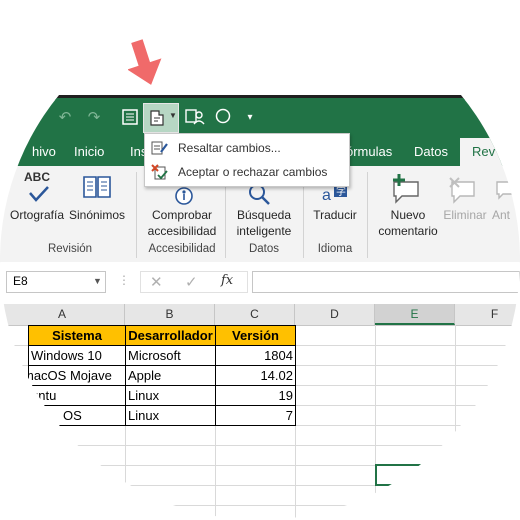 Image resolution: width=520 pixels, height=520 pixels. What do you see at coordinates (260, 118) in the screenshot?
I see `quick-access-toolbar` at bounding box center [260, 118].